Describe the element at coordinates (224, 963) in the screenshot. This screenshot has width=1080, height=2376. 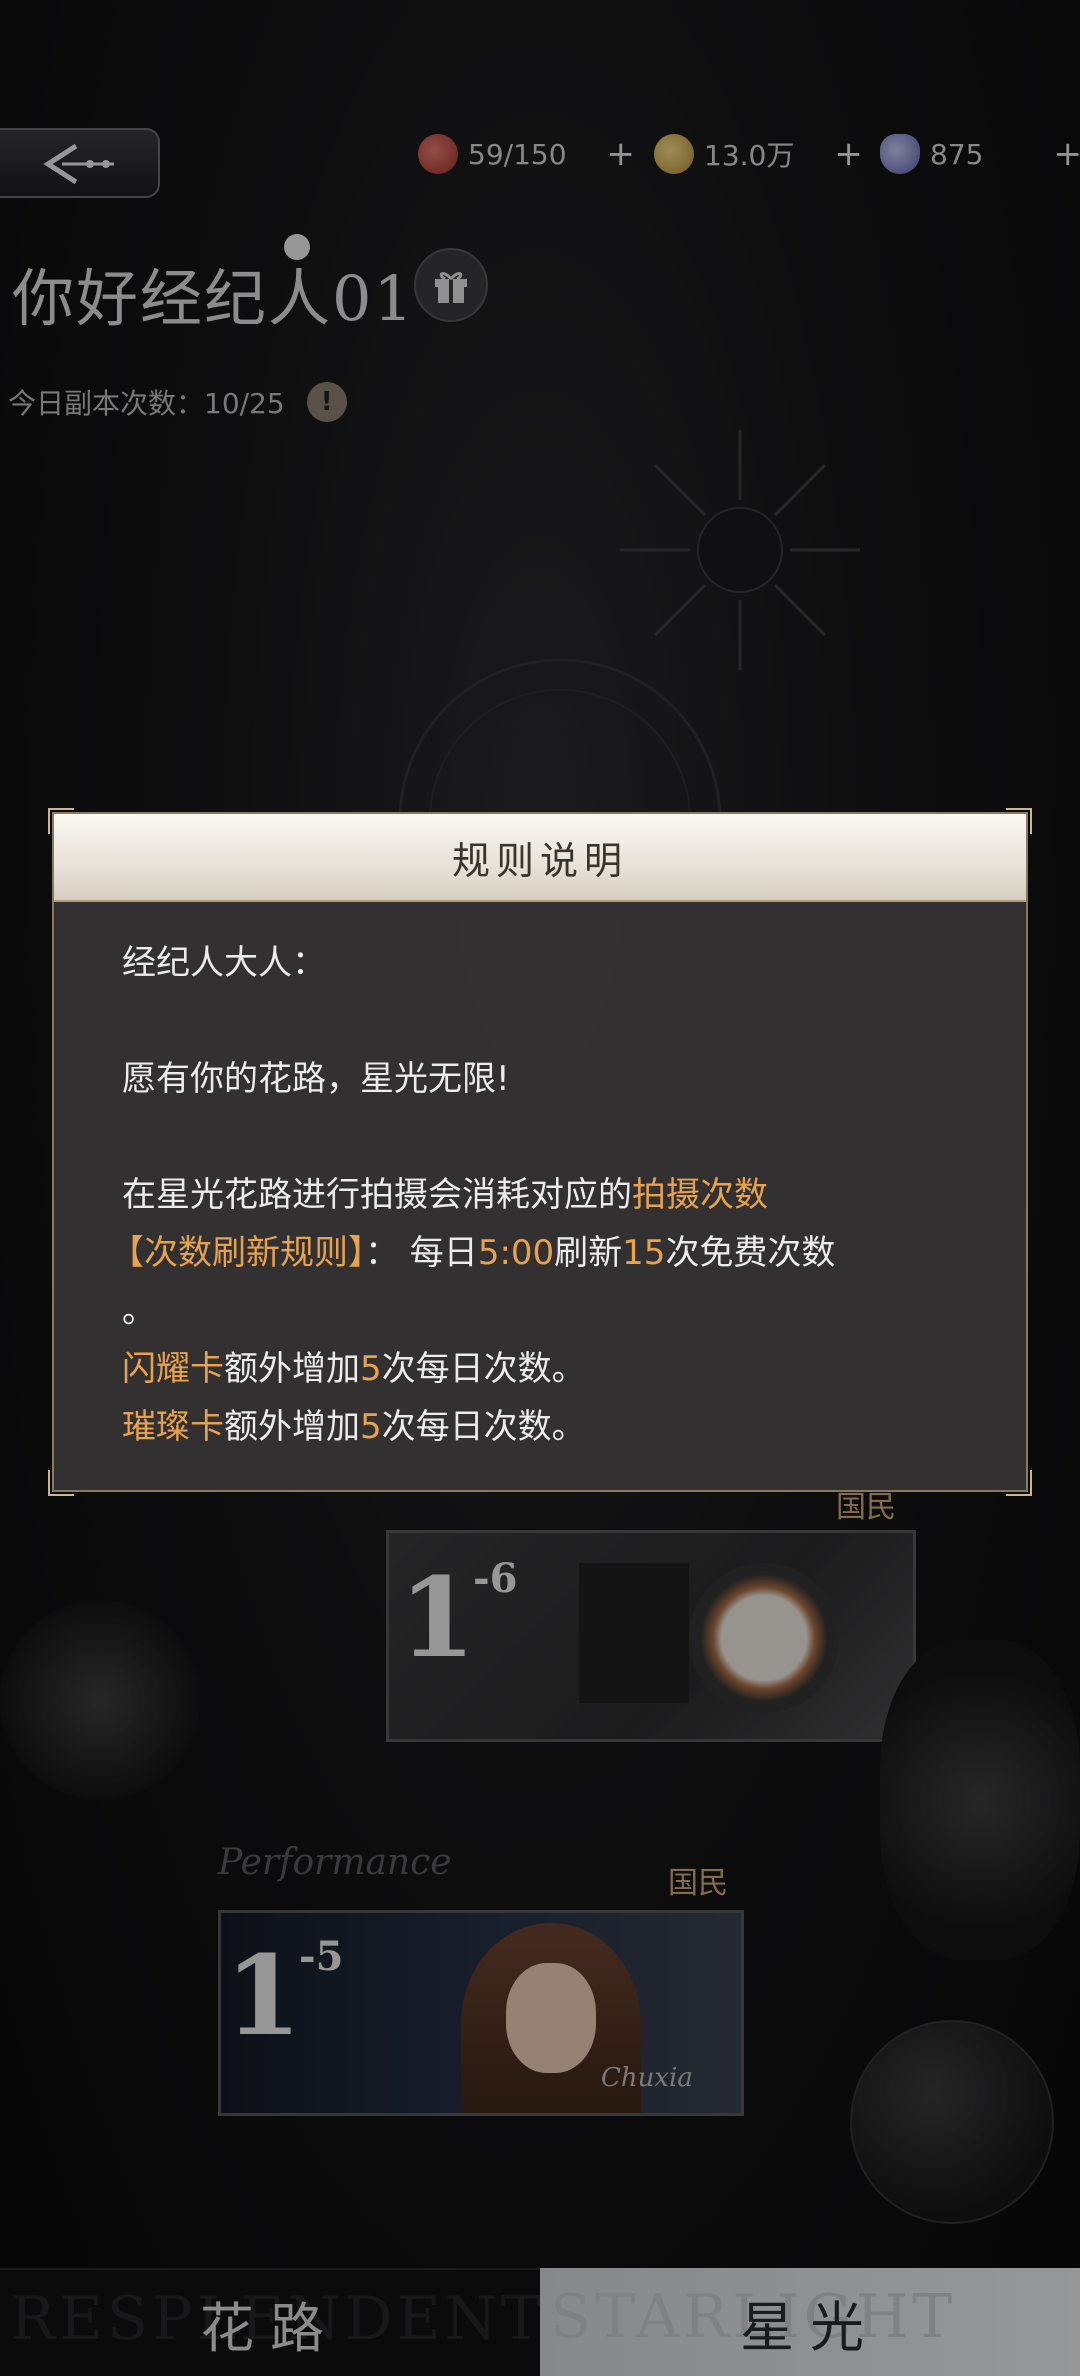
I see `greeting-text: 经纪人大人：` at that location.